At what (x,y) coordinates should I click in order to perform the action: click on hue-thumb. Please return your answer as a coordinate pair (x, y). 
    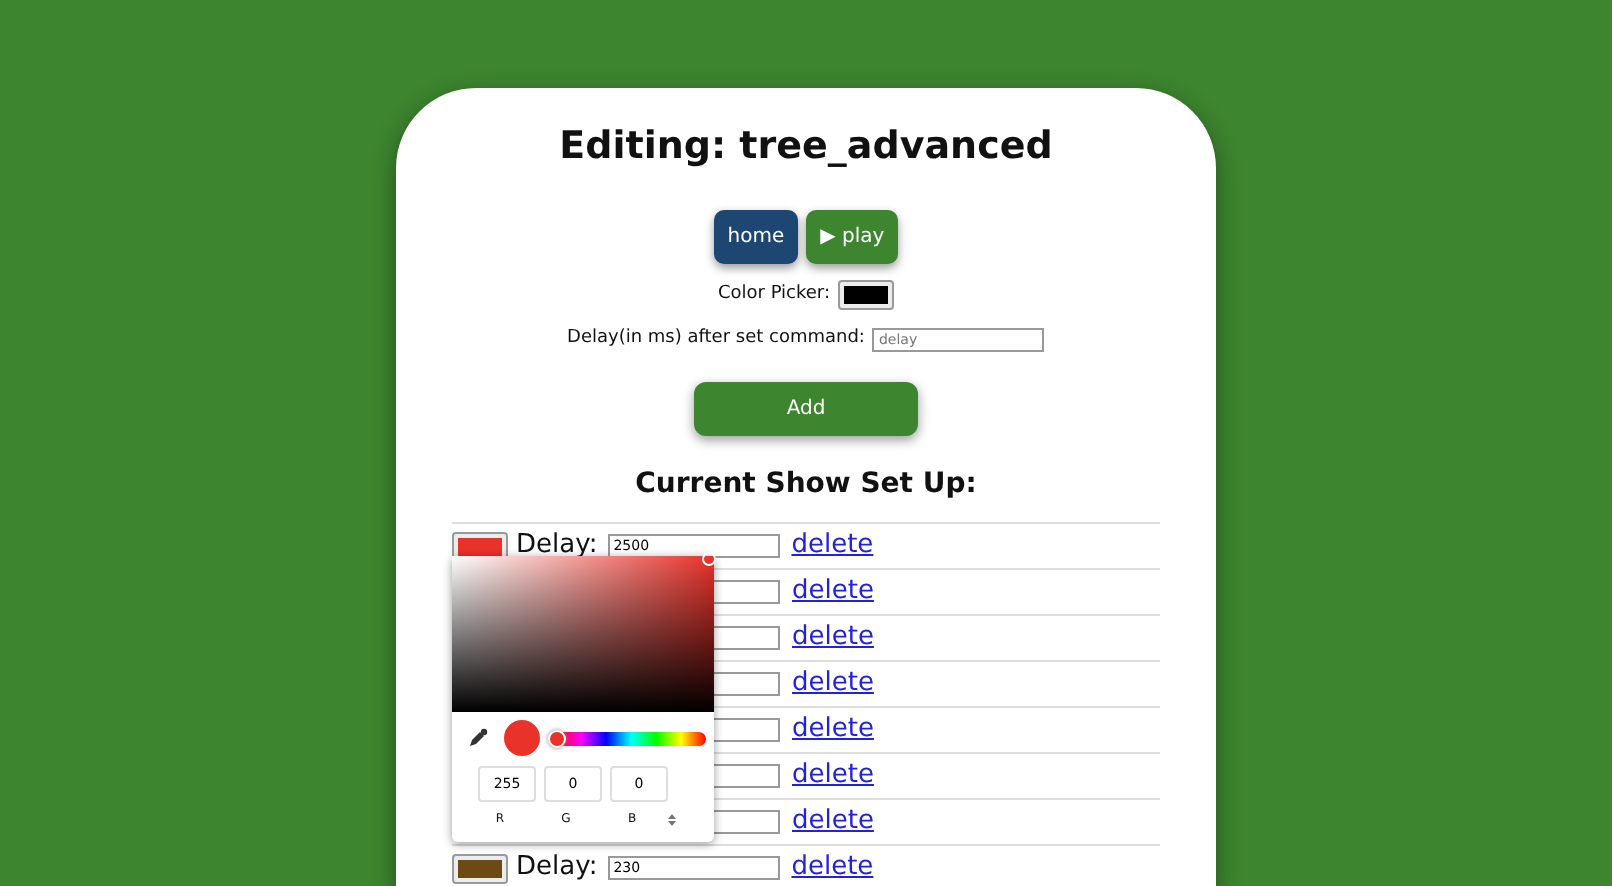
    Looking at the image, I should click on (557, 738).